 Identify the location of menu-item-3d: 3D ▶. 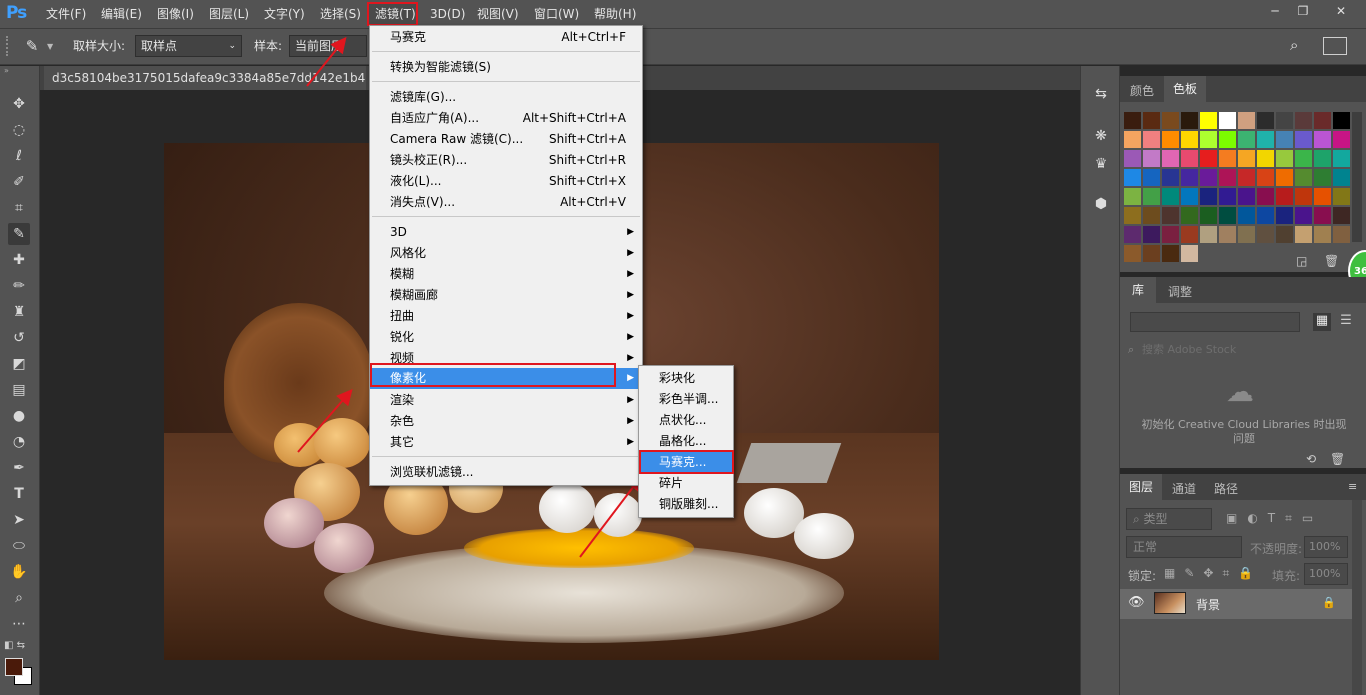
(506, 232).